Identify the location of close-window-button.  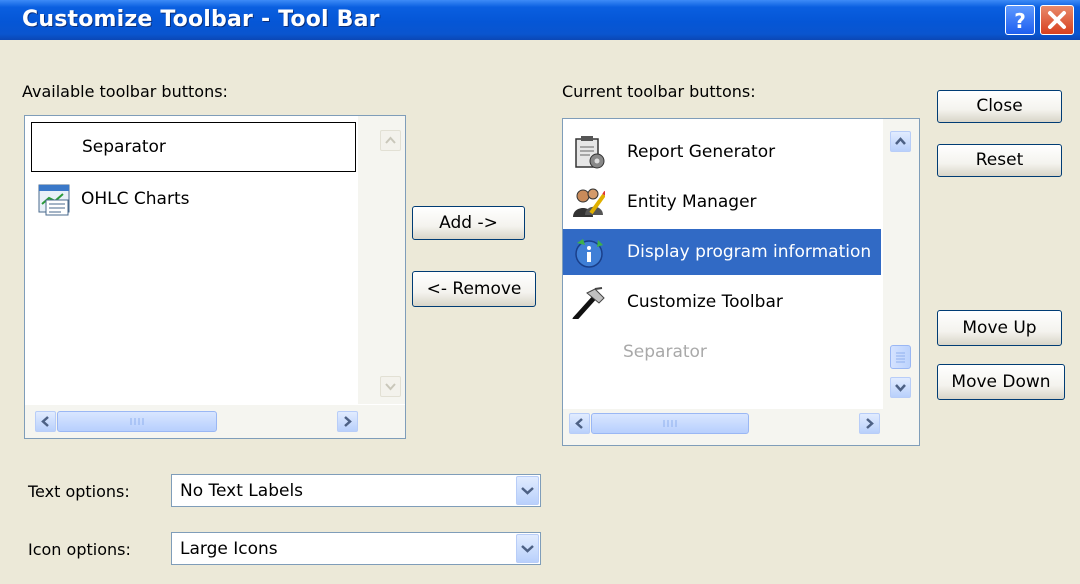
(1057, 20).